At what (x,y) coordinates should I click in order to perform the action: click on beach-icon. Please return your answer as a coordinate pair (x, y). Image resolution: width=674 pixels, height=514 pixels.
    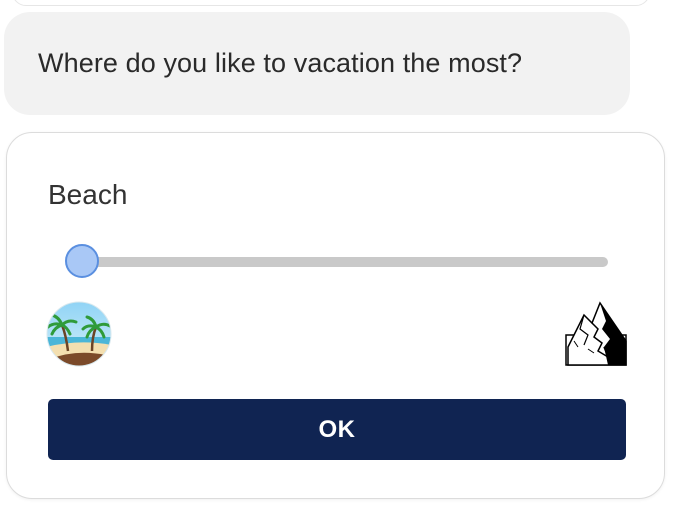
    Looking at the image, I should click on (79, 334).